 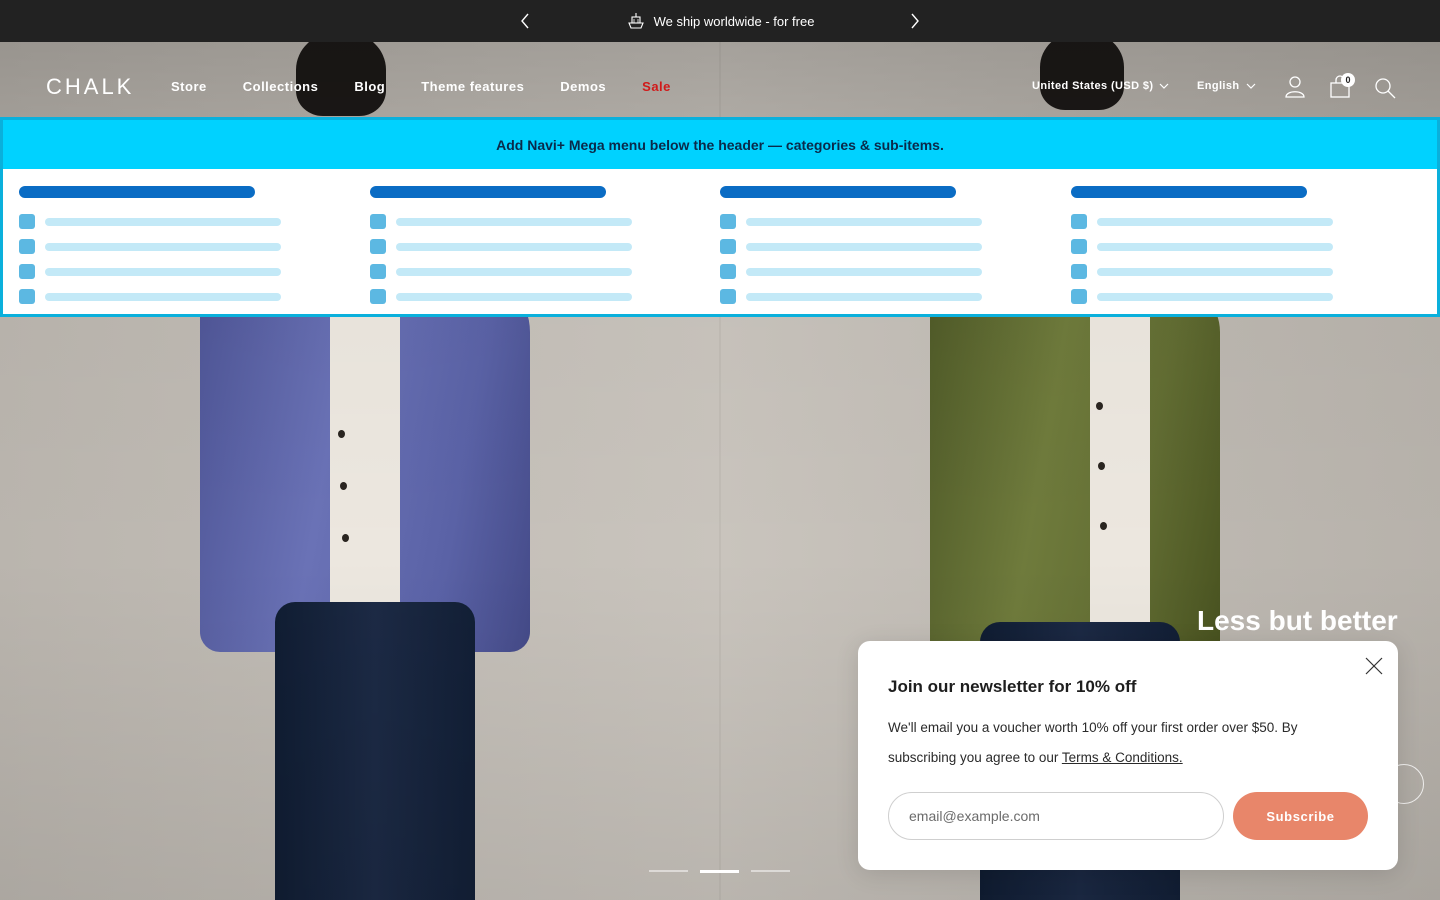 I want to click on slider-indicators, so click(x=719, y=871).